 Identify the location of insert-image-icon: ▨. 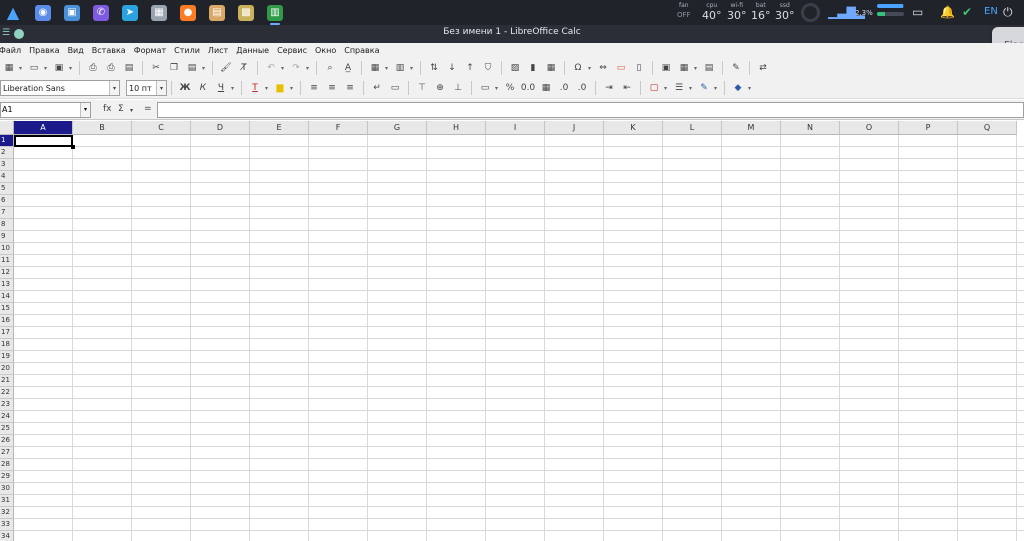
(515, 68).